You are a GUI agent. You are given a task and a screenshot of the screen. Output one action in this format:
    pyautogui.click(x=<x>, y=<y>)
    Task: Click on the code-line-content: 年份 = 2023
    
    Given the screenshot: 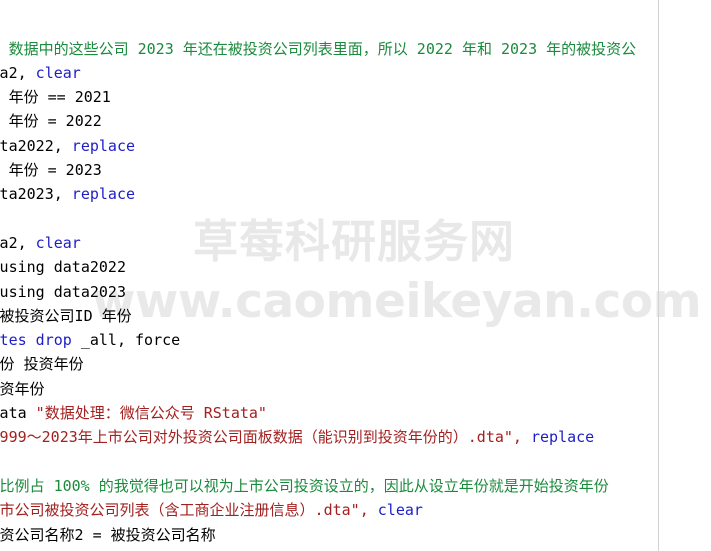 What is the action you would take?
    pyautogui.click(x=355, y=170)
    